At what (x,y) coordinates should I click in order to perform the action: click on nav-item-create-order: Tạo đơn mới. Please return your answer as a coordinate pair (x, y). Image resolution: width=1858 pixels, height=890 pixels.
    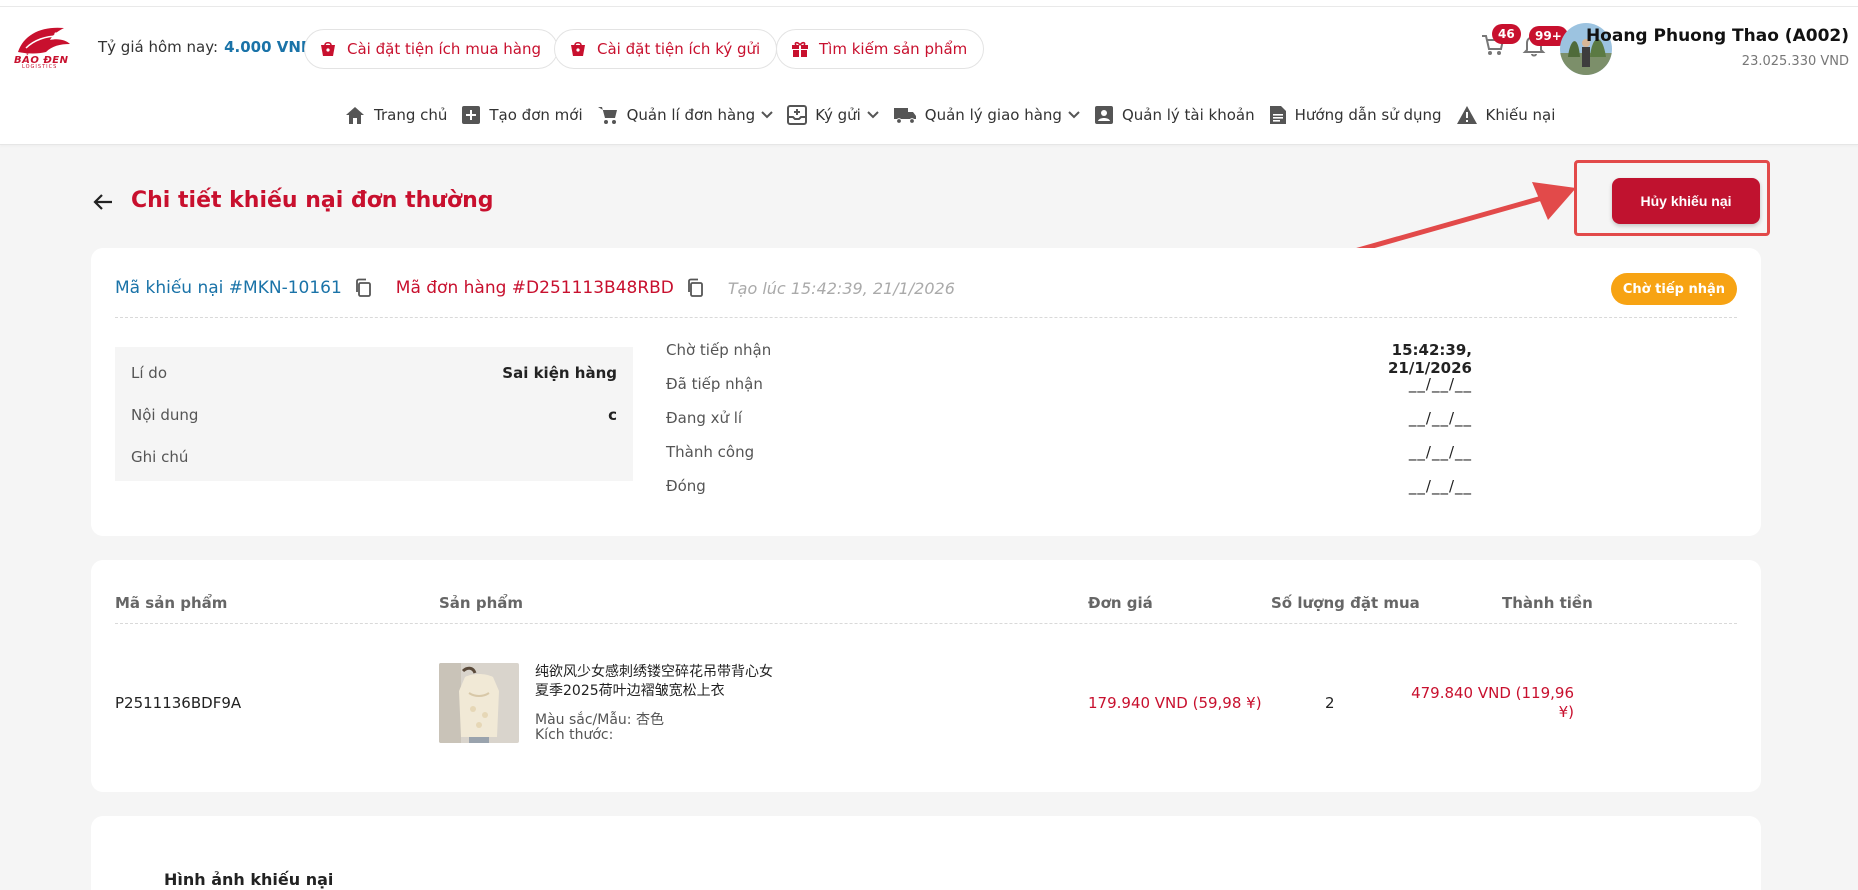
    Looking at the image, I should click on (522, 115).